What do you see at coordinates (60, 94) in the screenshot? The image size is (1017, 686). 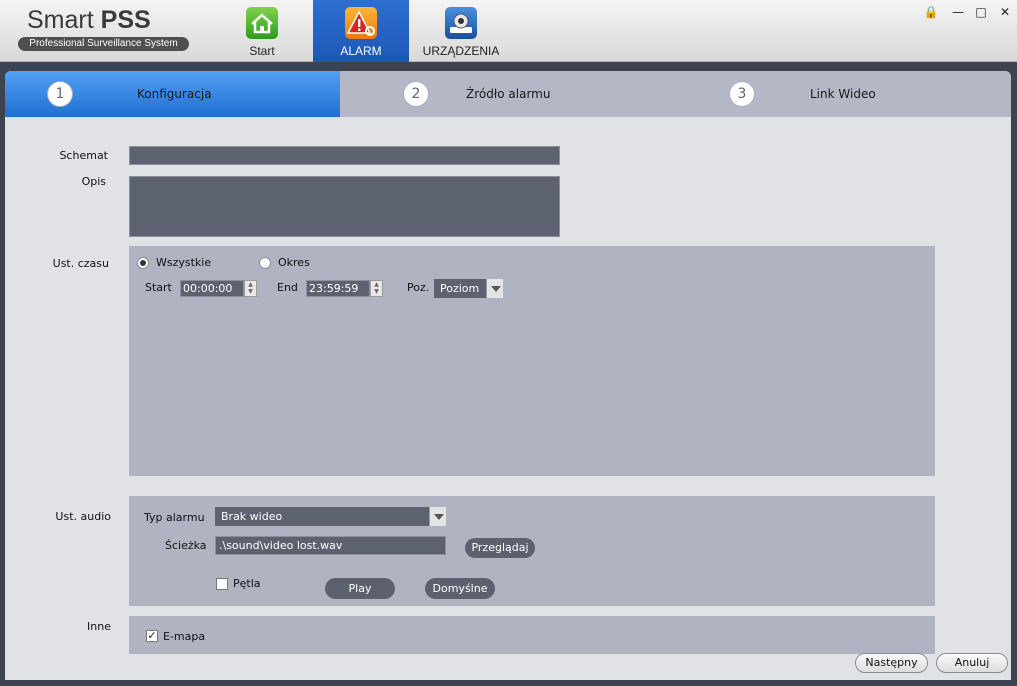 I see `step-1-number: 1` at bounding box center [60, 94].